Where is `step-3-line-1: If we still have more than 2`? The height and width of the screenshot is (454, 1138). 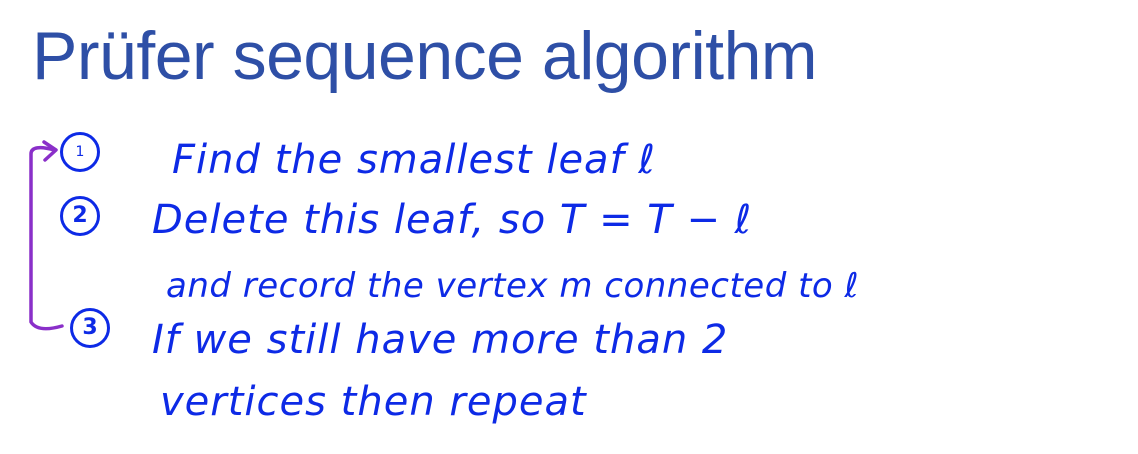 step-3-line-1: If we still have more than 2 is located at coordinates (440, 340).